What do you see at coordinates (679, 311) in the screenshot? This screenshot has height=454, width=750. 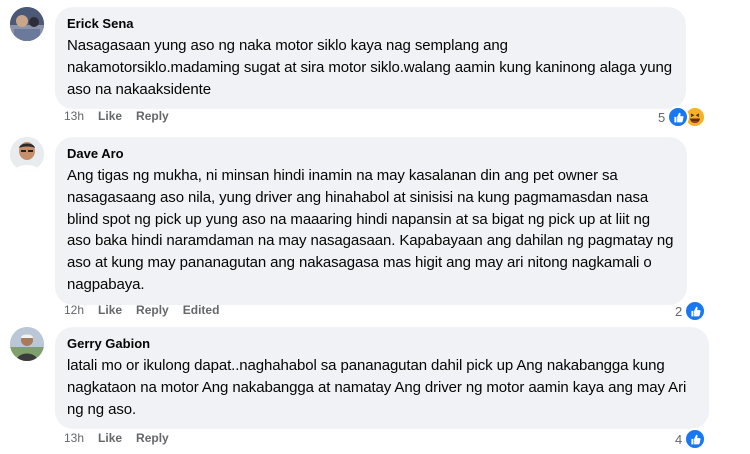 I see `reaction-count: 2` at bounding box center [679, 311].